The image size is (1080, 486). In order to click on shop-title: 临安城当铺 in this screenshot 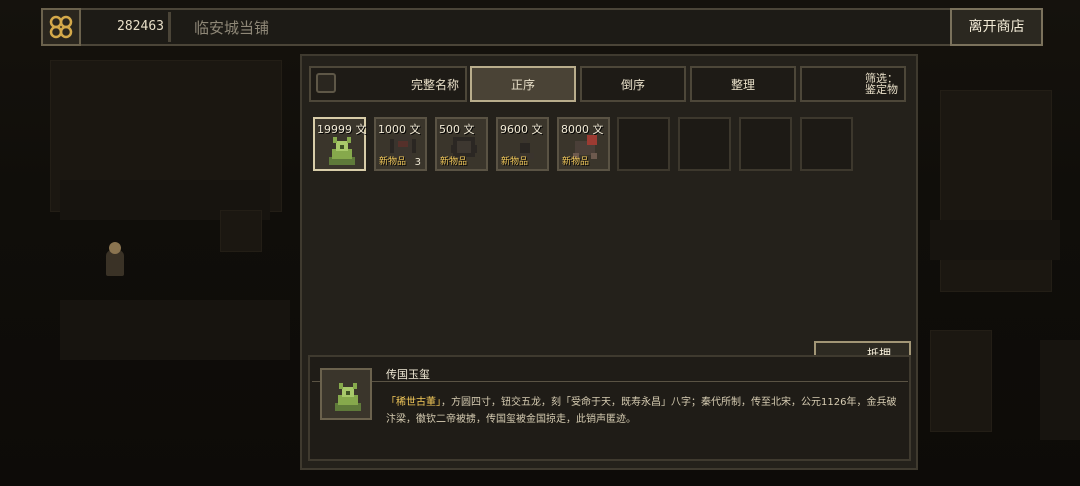, I will do `click(232, 28)`.